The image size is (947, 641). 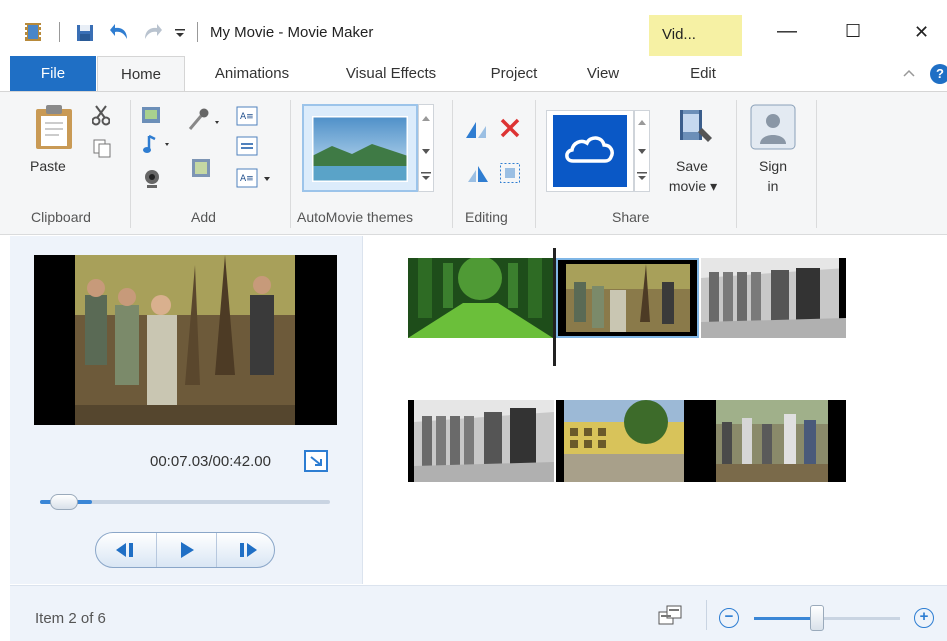 What do you see at coordinates (180, 33) in the screenshot?
I see `qat-dropdown-icon` at bounding box center [180, 33].